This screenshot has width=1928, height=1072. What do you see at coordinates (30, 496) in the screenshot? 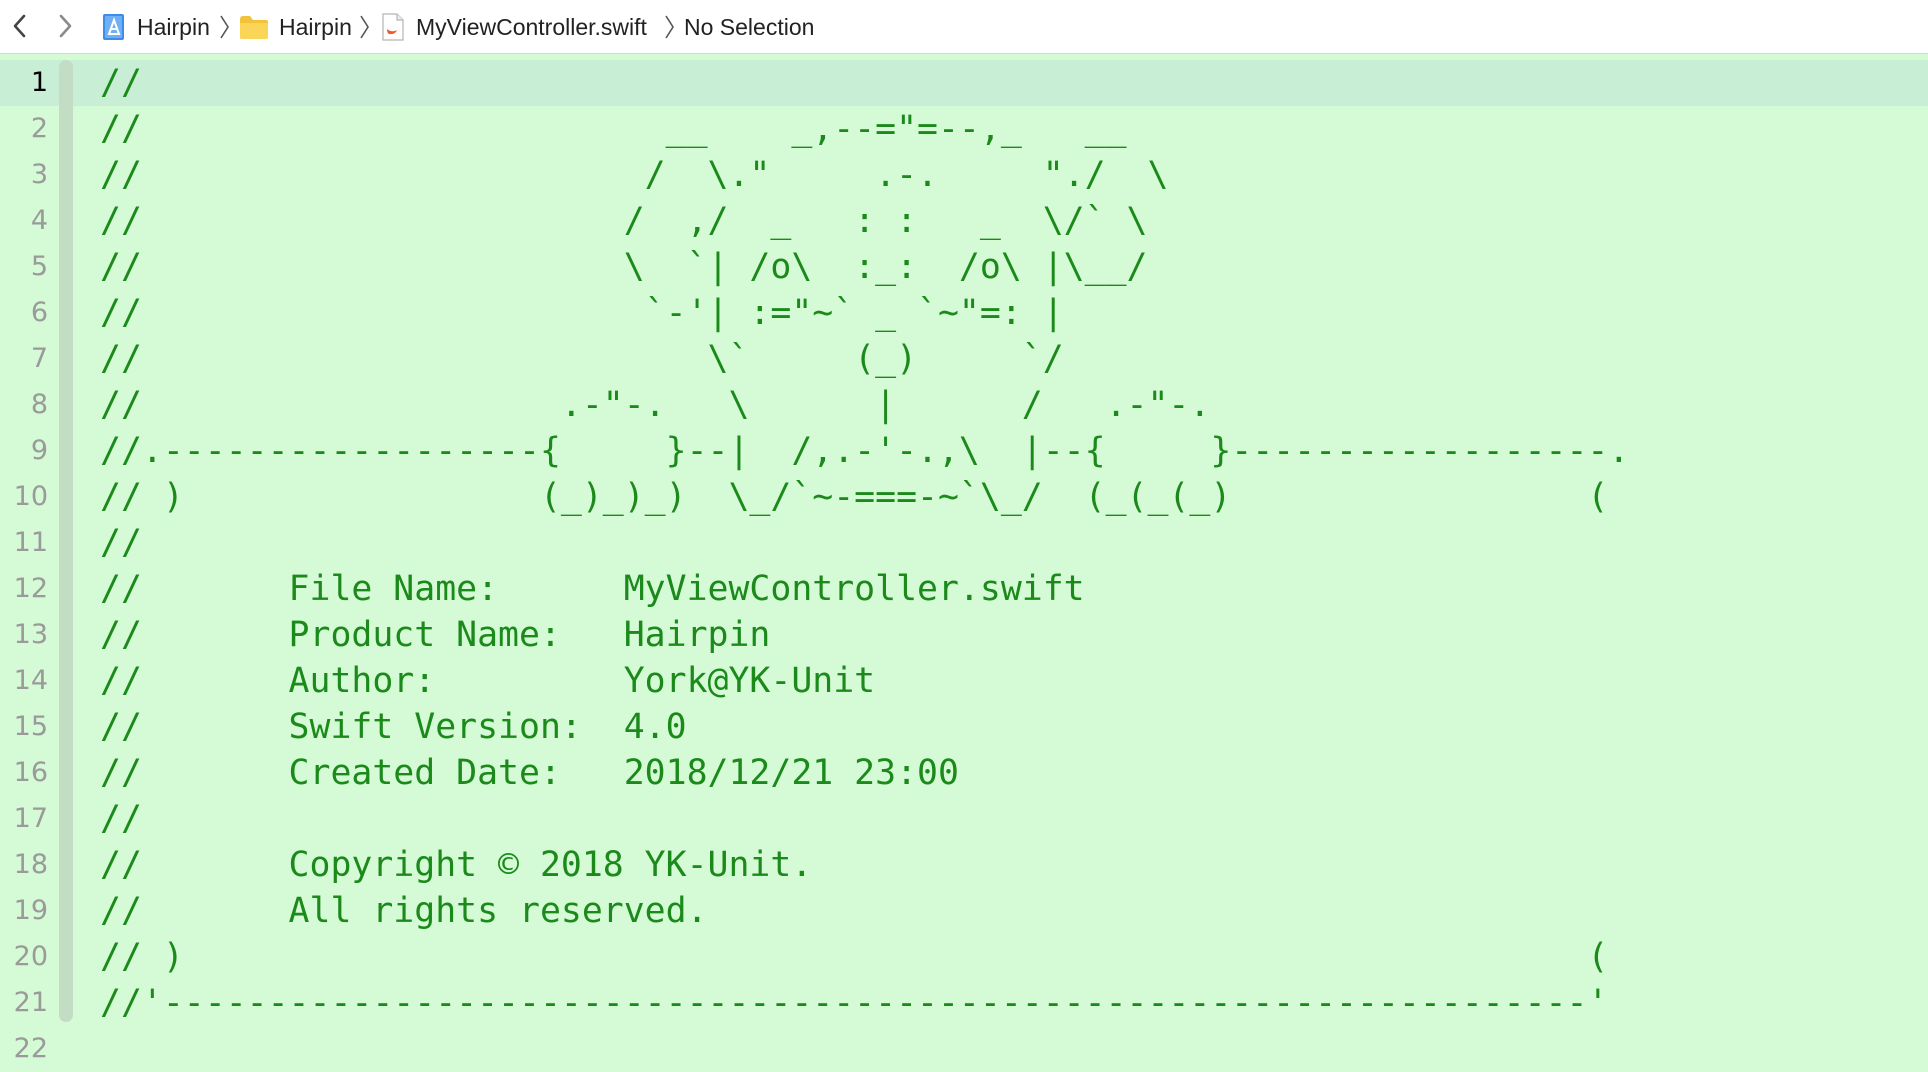
I see `line-number: 10` at bounding box center [30, 496].